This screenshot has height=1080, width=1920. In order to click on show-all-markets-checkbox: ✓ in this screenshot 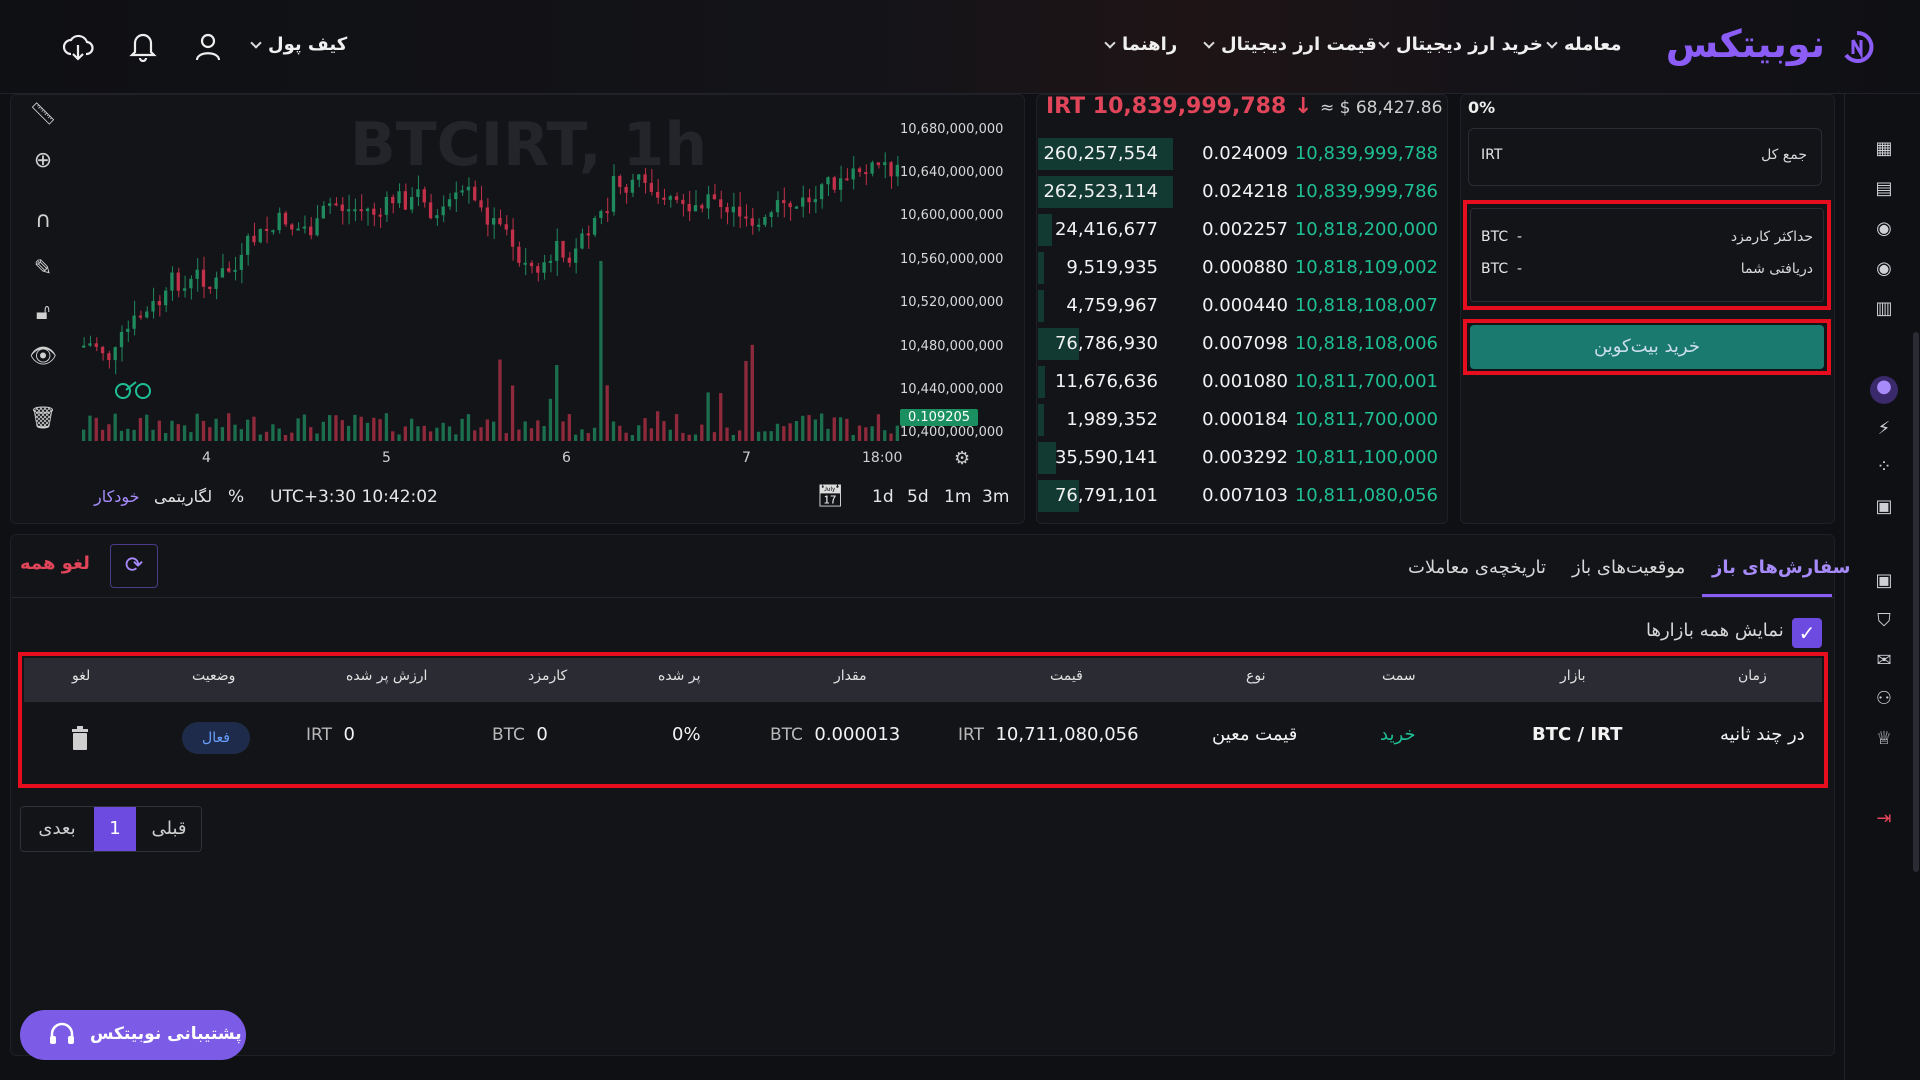, I will do `click(1807, 633)`.